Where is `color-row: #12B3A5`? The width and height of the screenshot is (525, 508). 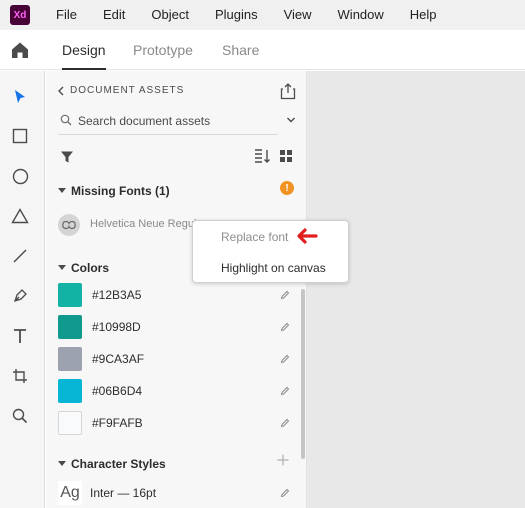
color-row: #12B3A5 is located at coordinates (175, 295).